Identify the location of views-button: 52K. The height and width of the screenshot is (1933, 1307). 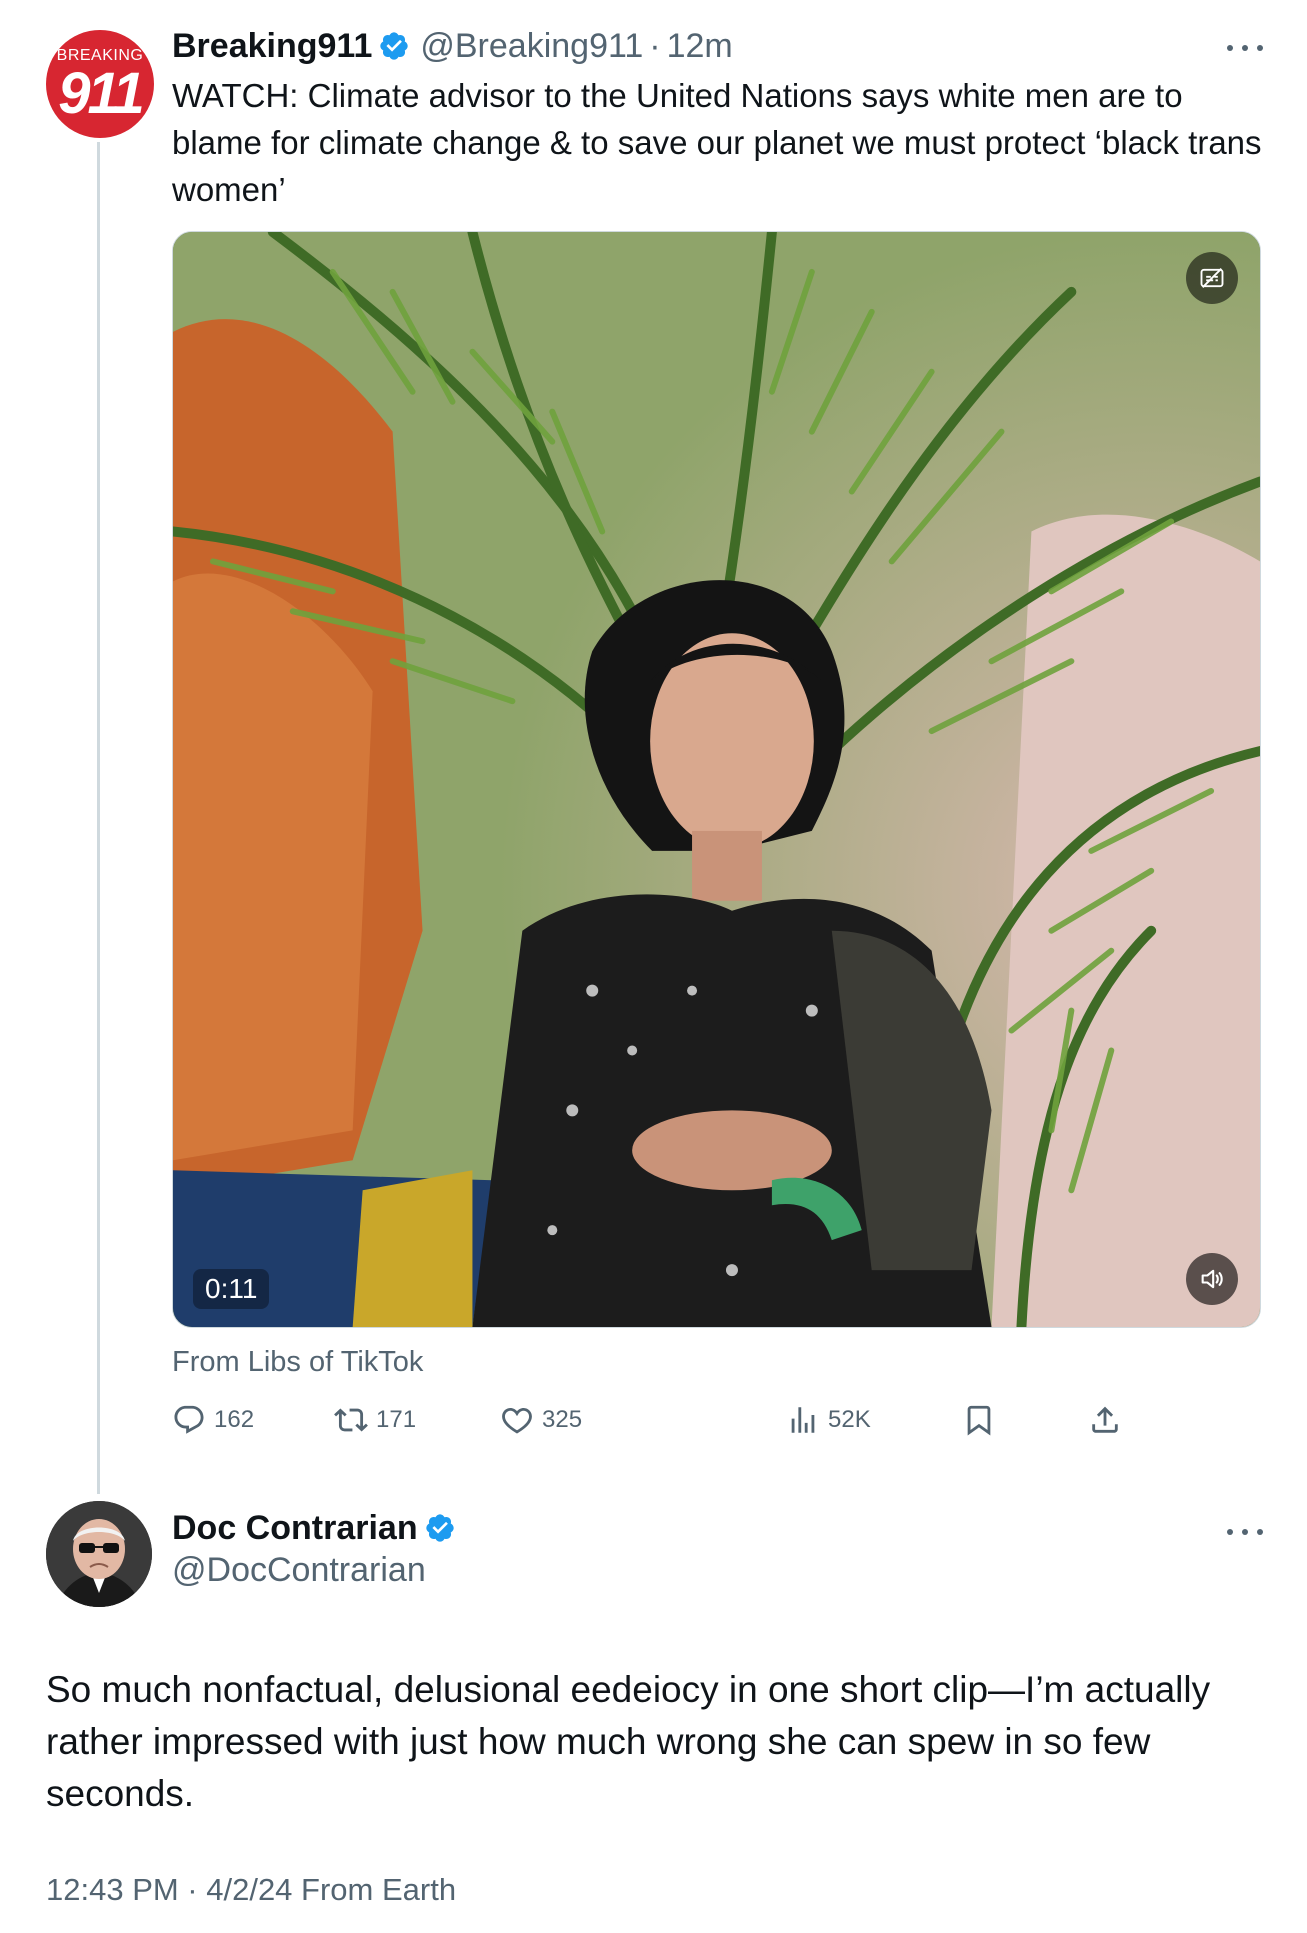
(828, 1420).